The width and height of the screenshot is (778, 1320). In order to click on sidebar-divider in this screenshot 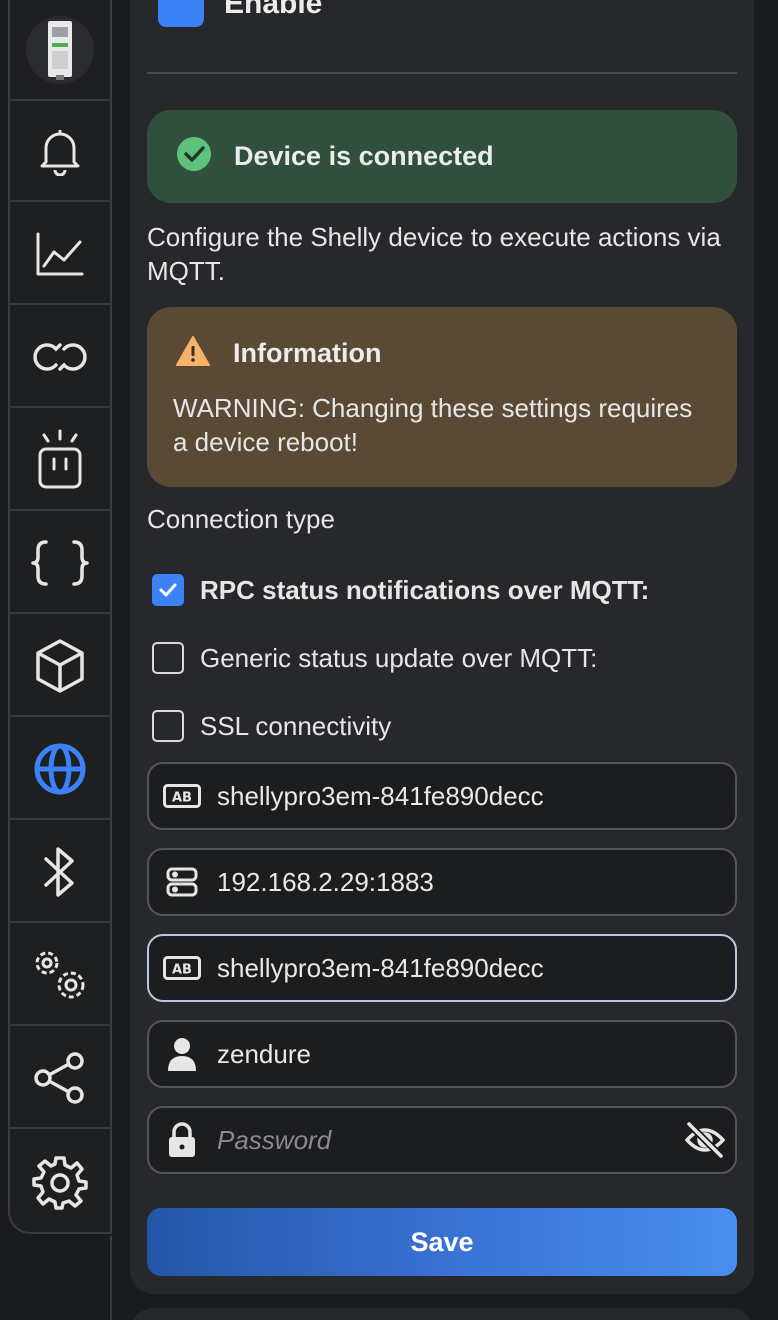, I will do `click(111, 1278)`.